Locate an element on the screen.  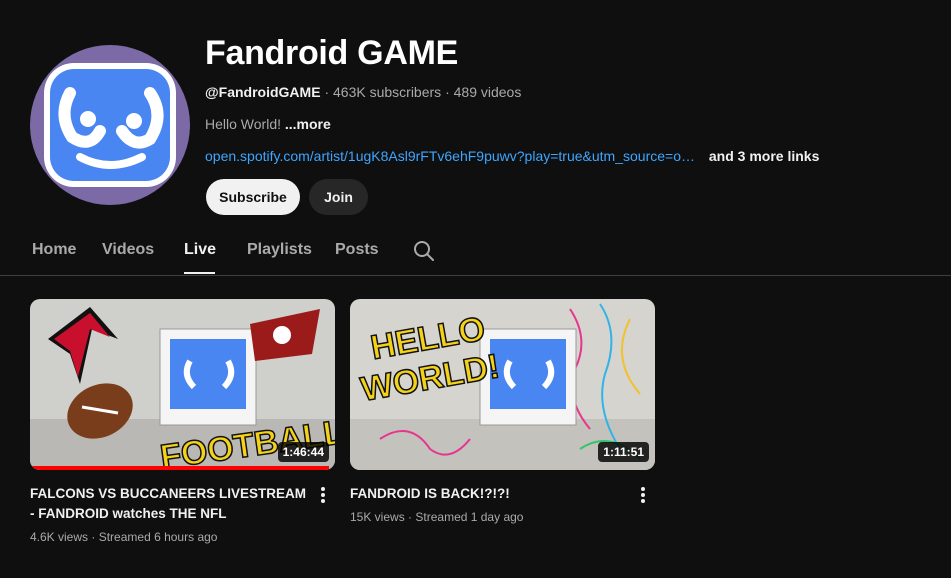
video-meta: 15K views · Streamed 1 day ago is located at coordinates (436, 517).